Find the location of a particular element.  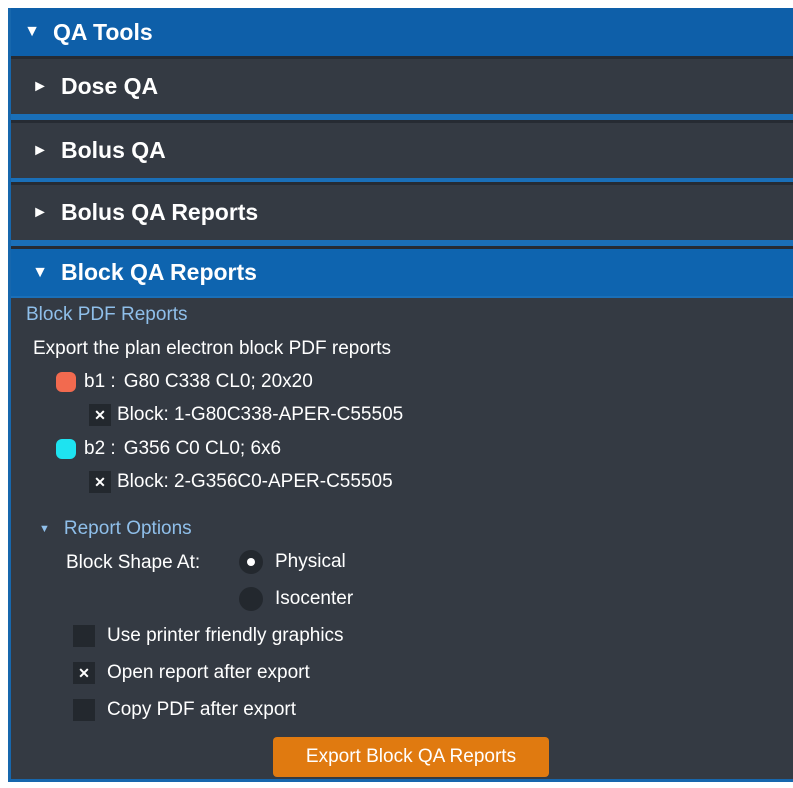

section-dose-qa: ► Dose QA is located at coordinates (402, 85).